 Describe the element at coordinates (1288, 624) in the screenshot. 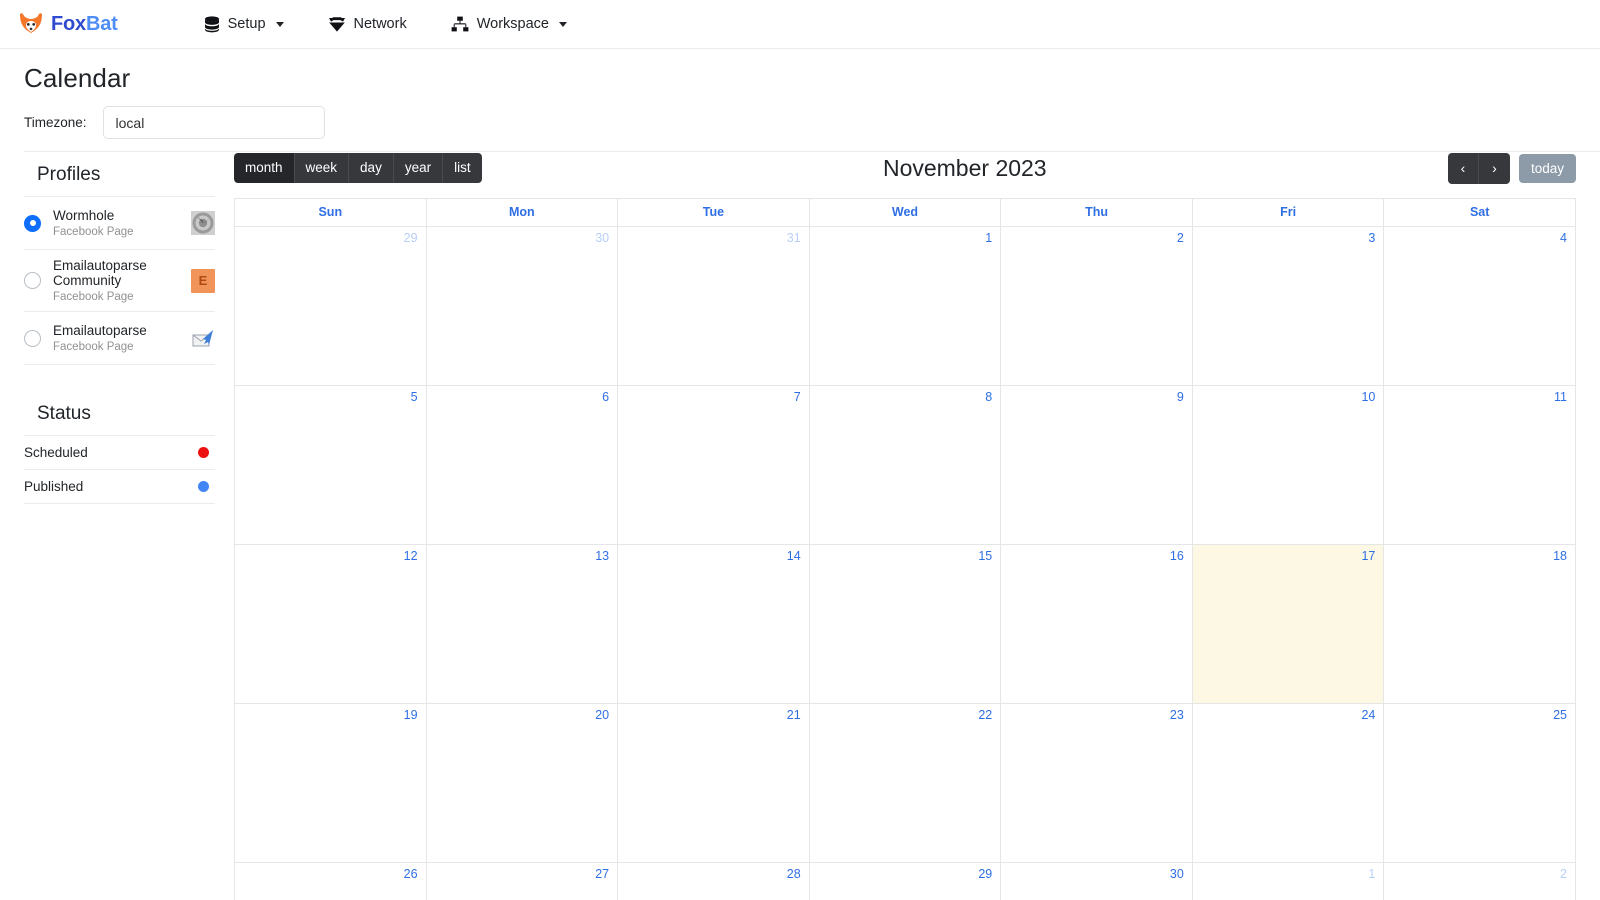

I see `calendar-day-cell: 17` at that location.